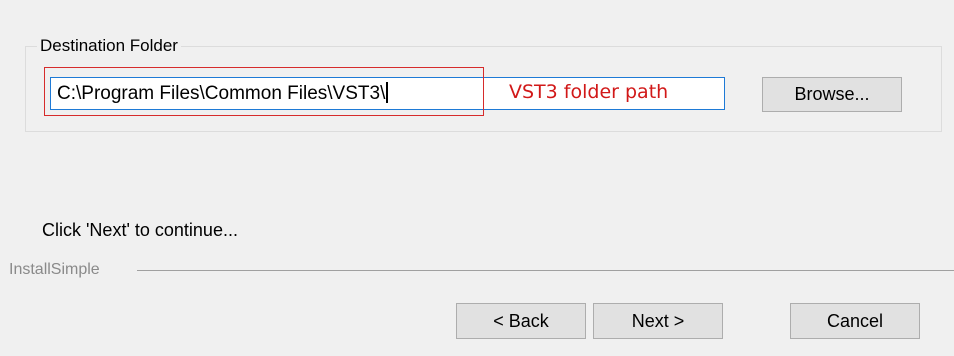 The height and width of the screenshot is (356, 954). What do you see at coordinates (589, 92) in the screenshot?
I see `annotation-label: VST3 folder path` at bounding box center [589, 92].